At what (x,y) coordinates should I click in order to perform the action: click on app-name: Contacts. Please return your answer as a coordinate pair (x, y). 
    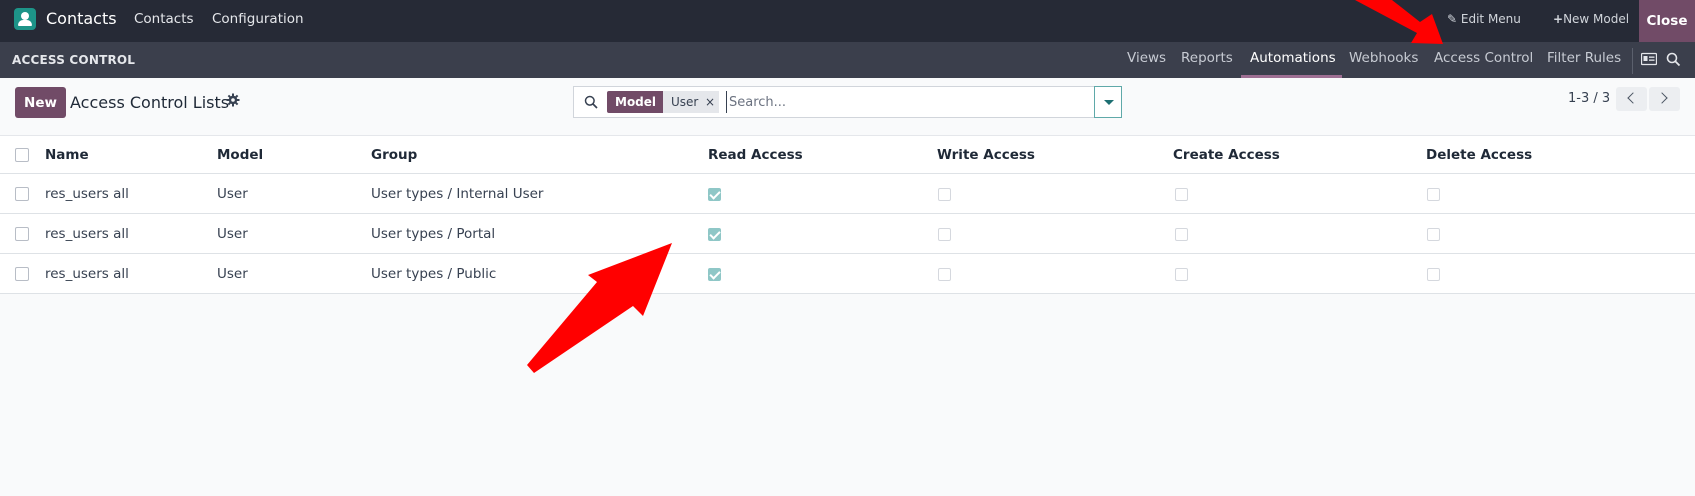
    Looking at the image, I should click on (81, 18).